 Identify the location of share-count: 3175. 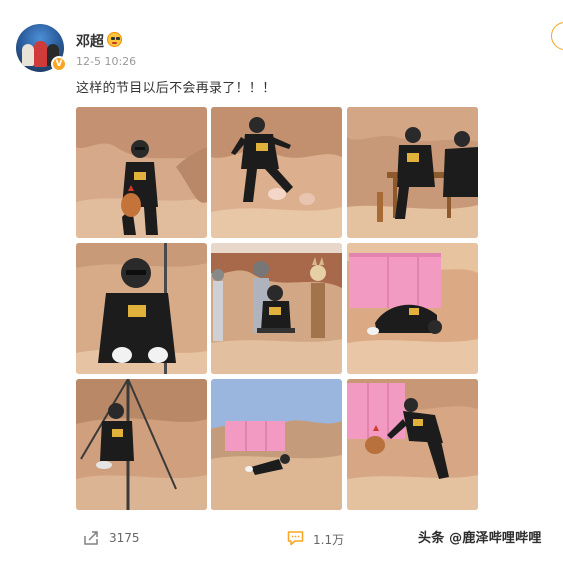
(124, 538).